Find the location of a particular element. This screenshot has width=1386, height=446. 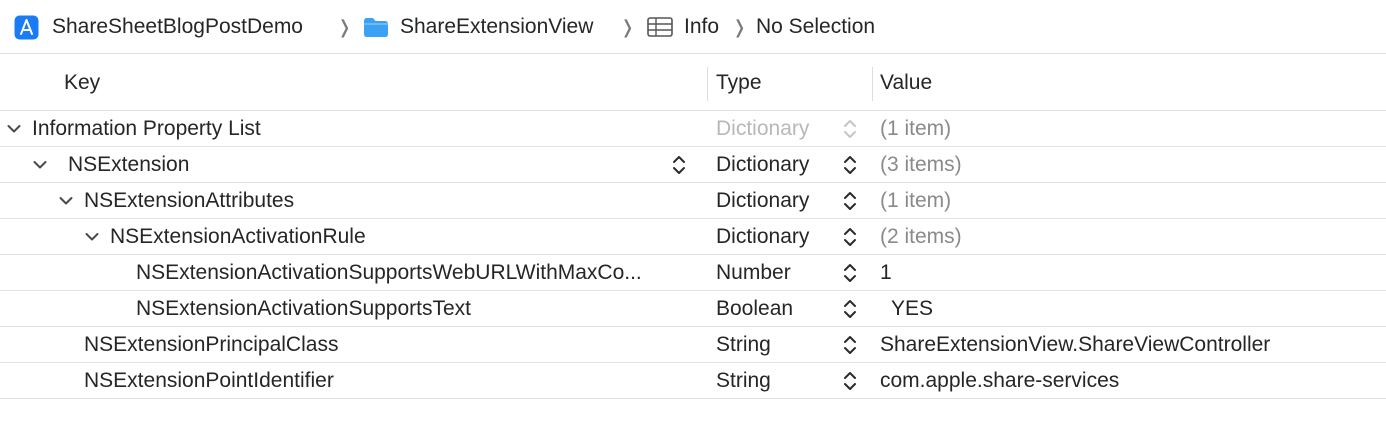

row-value: (2 items) is located at coordinates (921, 236).